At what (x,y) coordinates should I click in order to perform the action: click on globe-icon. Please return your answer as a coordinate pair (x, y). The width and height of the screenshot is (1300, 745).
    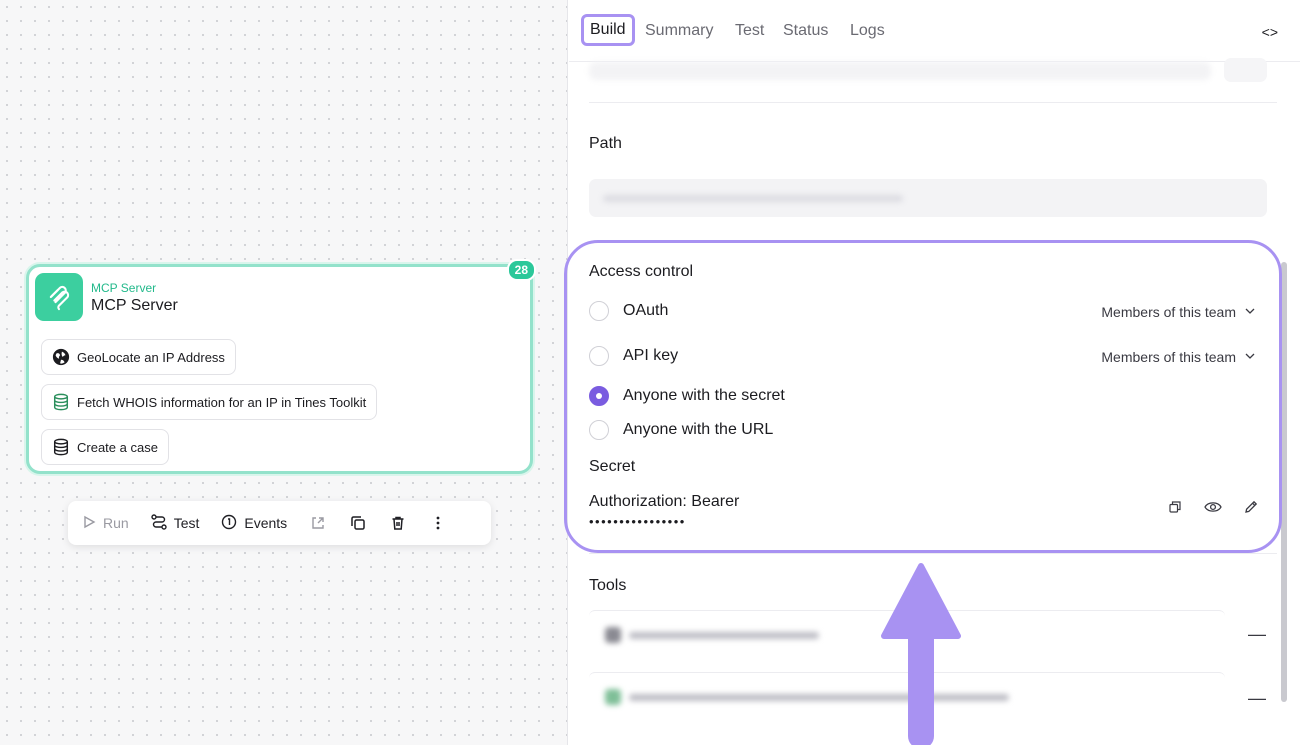
    Looking at the image, I should click on (61, 357).